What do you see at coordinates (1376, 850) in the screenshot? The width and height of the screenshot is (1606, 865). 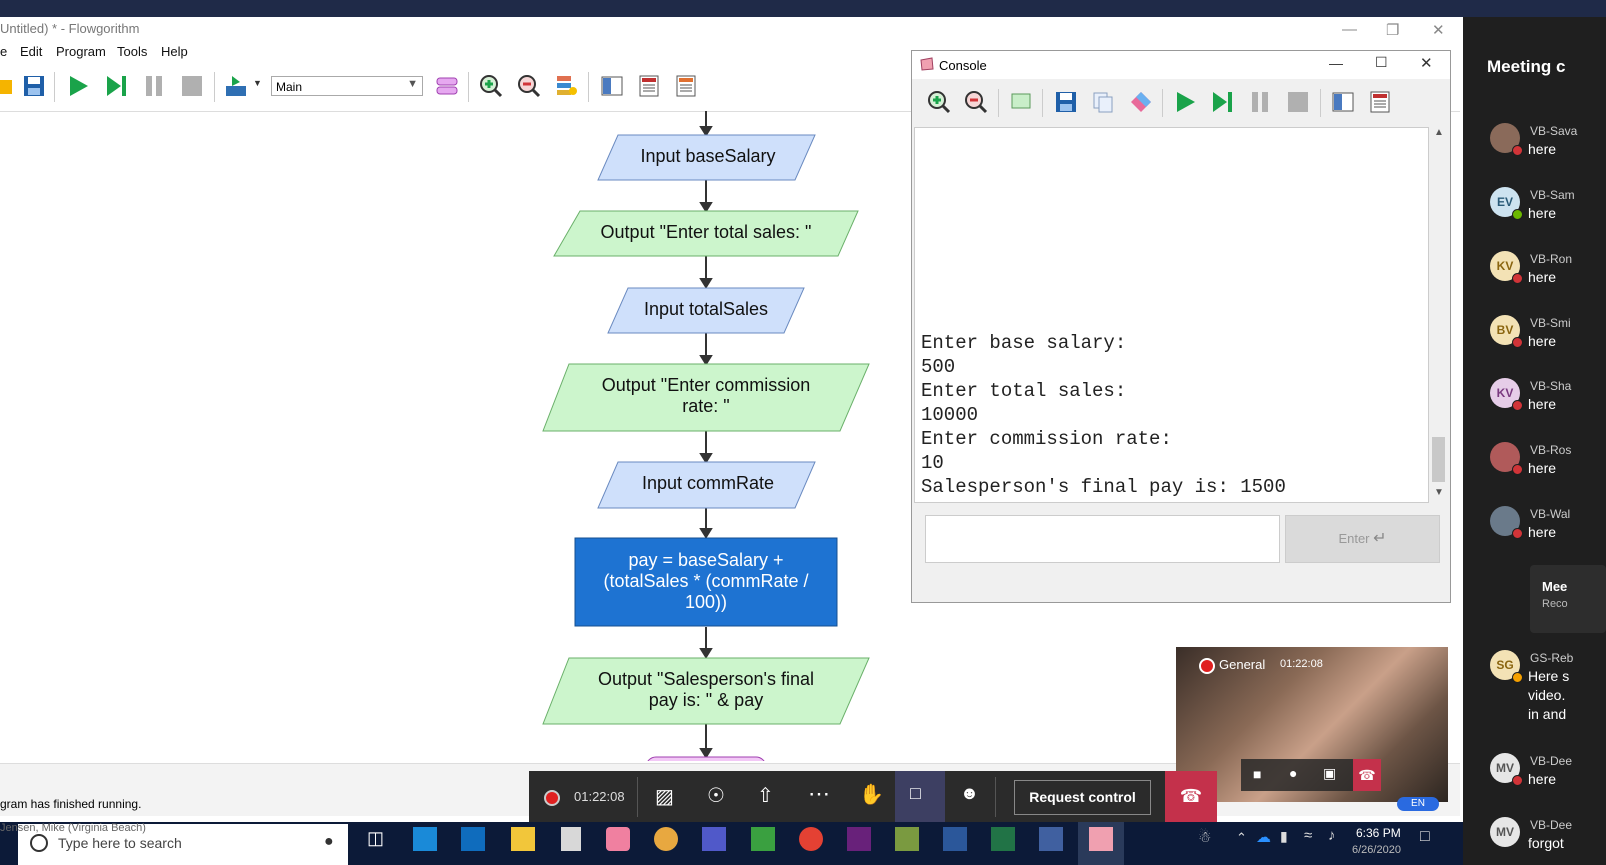 I see `clock-date: 6/26/2020` at bounding box center [1376, 850].